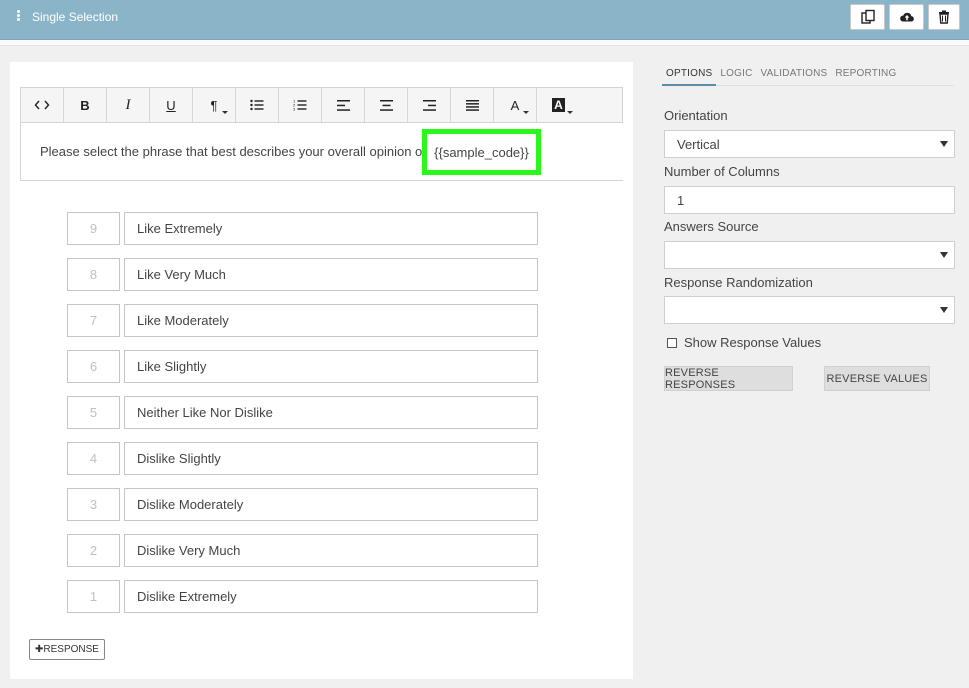 Image resolution: width=969 pixels, height=688 pixels. I want to click on align-justify-icon, so click(472, 105).